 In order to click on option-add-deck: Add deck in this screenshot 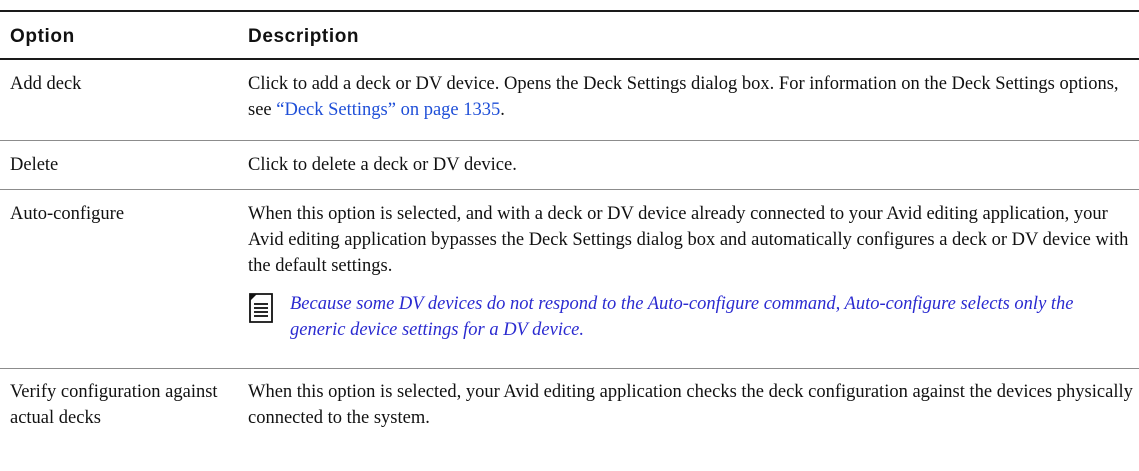, I will do `click(46, 84)`.